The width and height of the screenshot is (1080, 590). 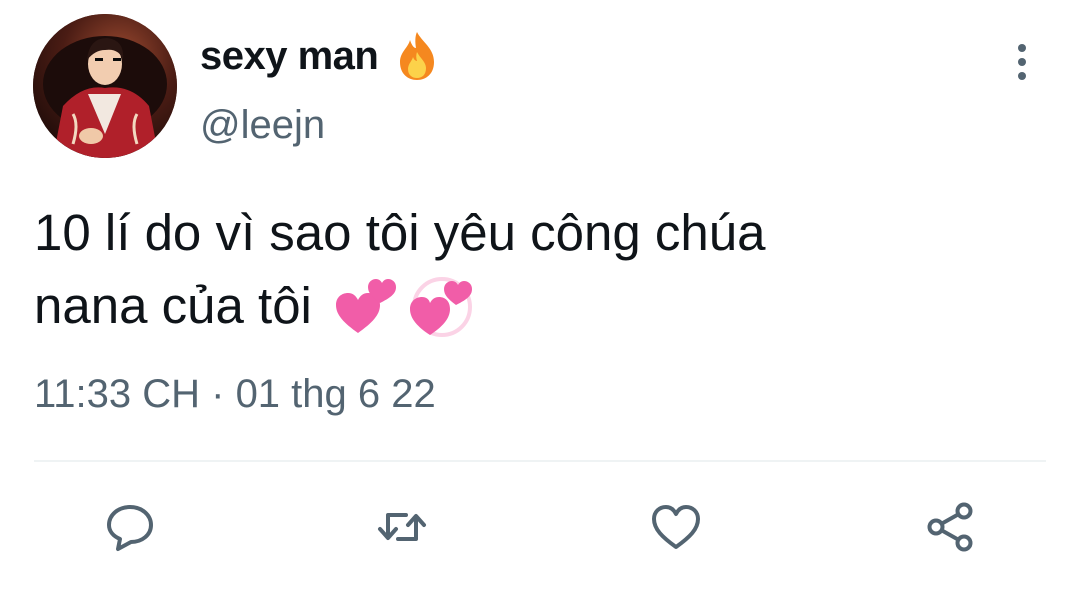 I want to click on two-hearts-emoji-icon, so click(x=365, y=306).